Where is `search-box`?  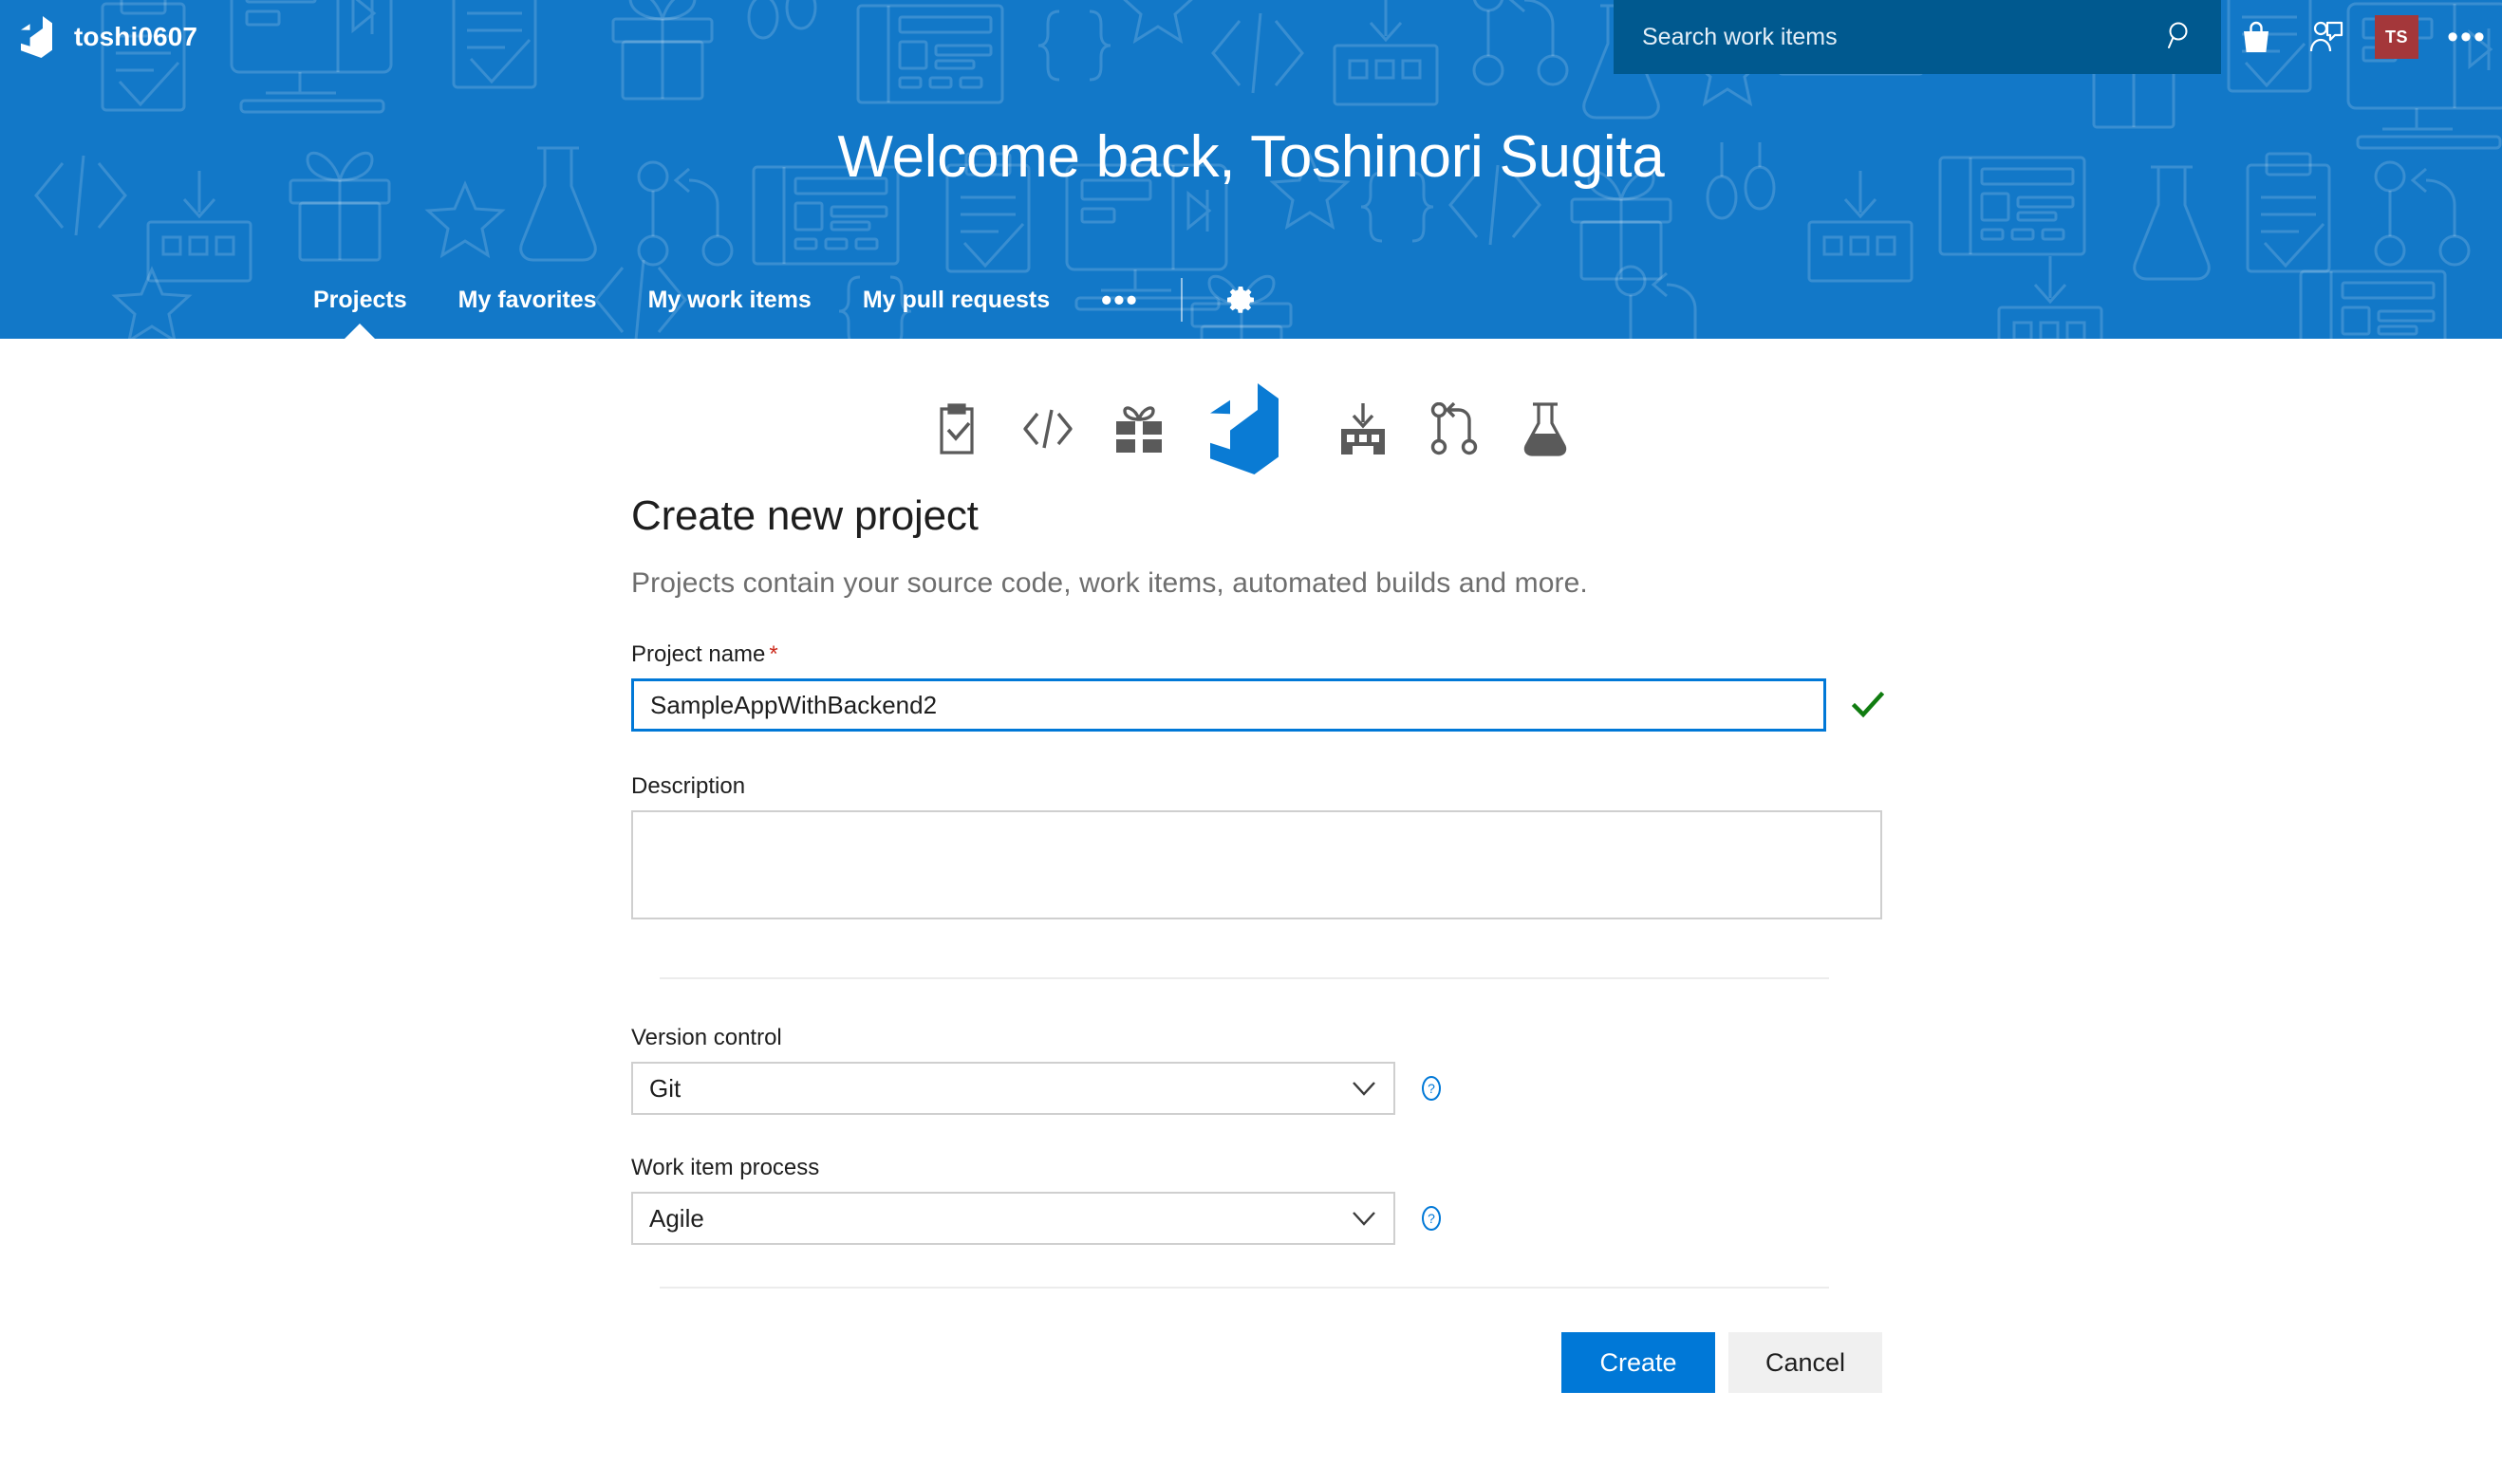
search-box is located at coordinates (1917, 37).